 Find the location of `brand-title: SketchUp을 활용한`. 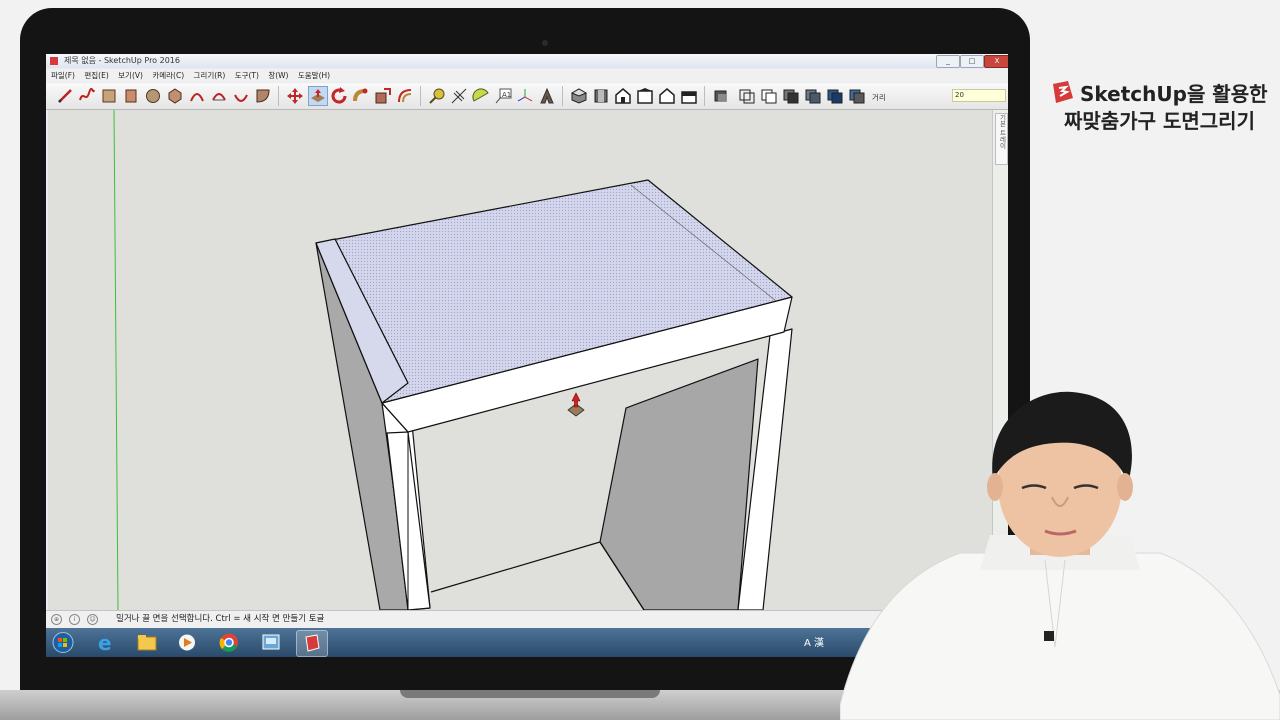

brand-title: SketchUp을 활용한 is located at coordinates (1174, 94).